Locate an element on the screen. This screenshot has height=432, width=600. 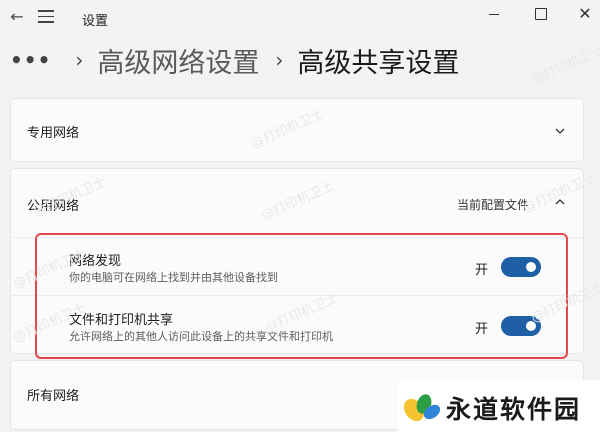
private-network-section: 专用网络 is located at coordinates (297, 130).